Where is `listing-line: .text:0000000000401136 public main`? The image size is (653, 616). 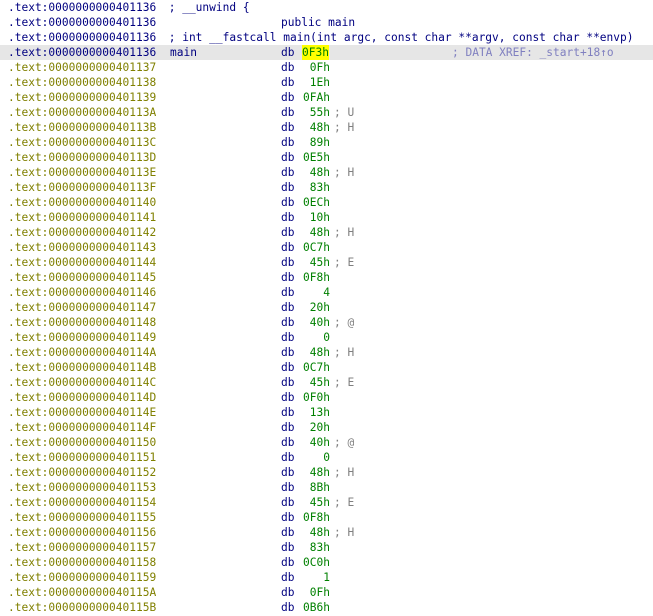 listing-line: .text:0000000000401136 public main is located at coordinates (326, 22).